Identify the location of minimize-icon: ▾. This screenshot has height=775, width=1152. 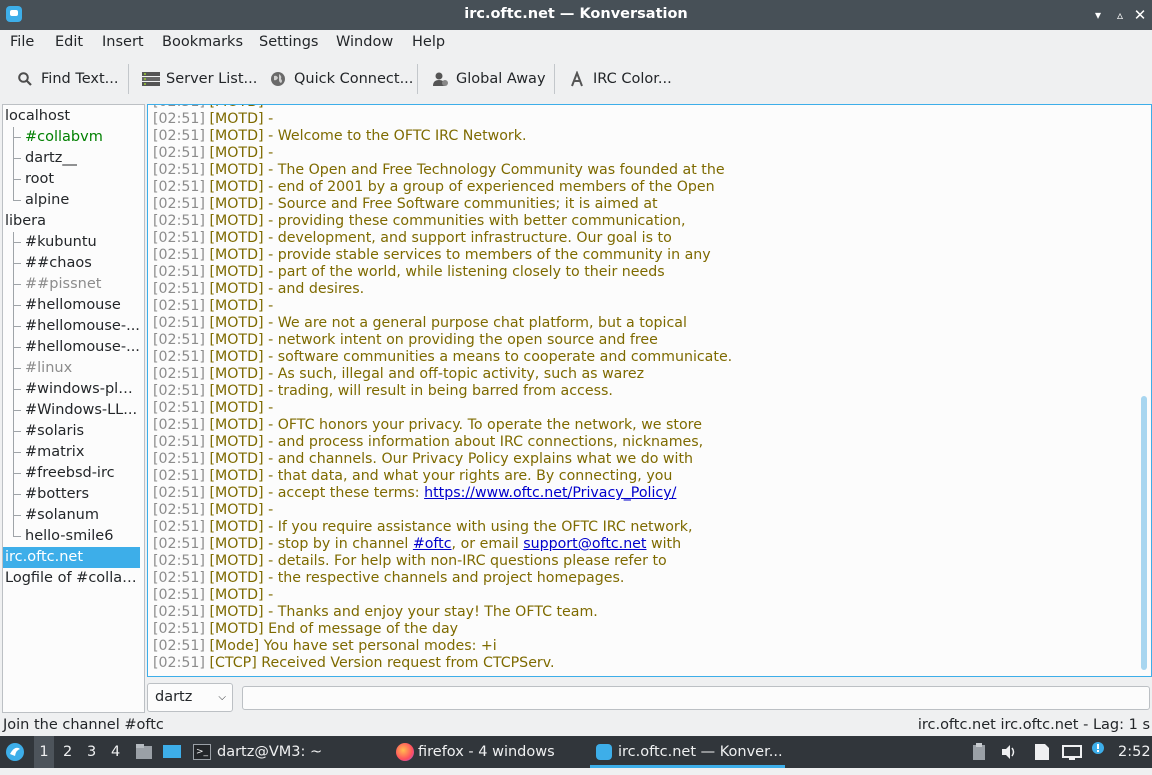
(1098, 15).